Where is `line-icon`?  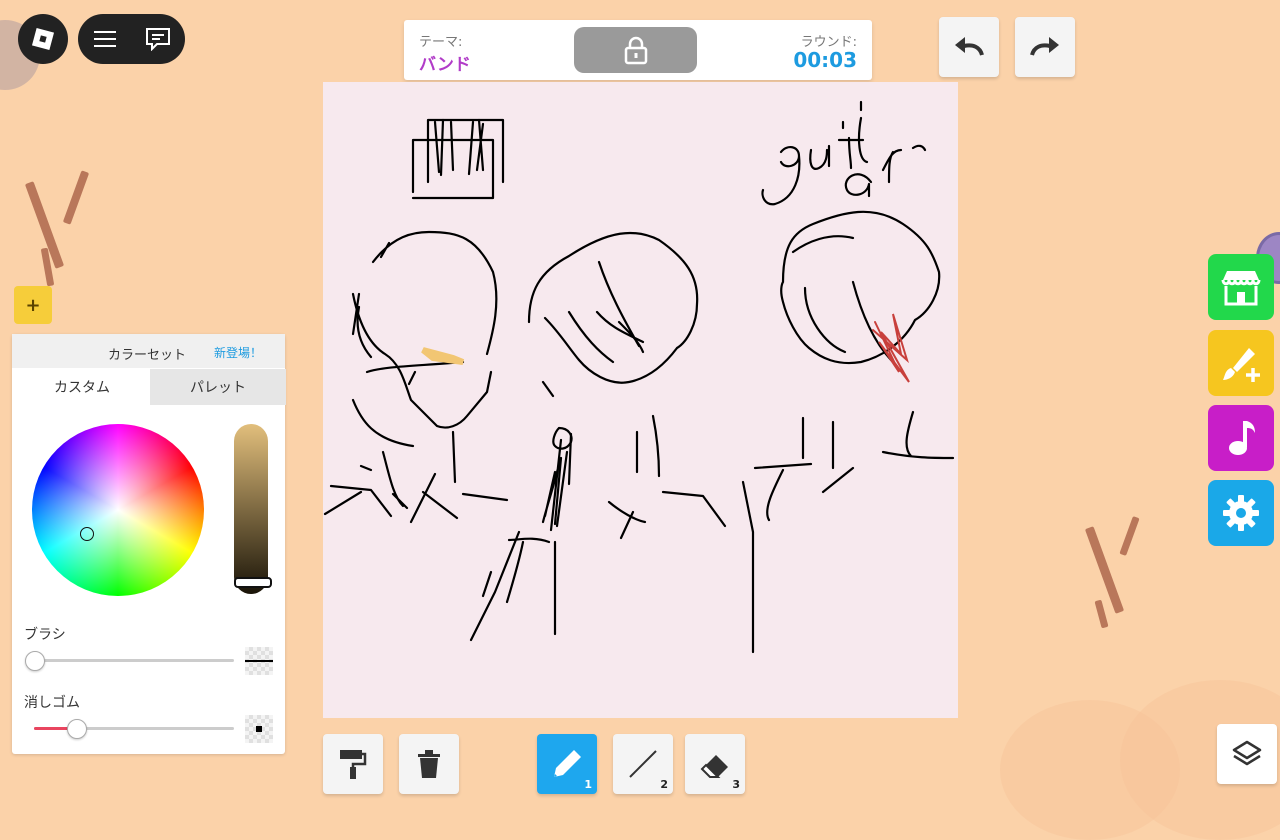
line-icon is located at coordinates (643, 764).